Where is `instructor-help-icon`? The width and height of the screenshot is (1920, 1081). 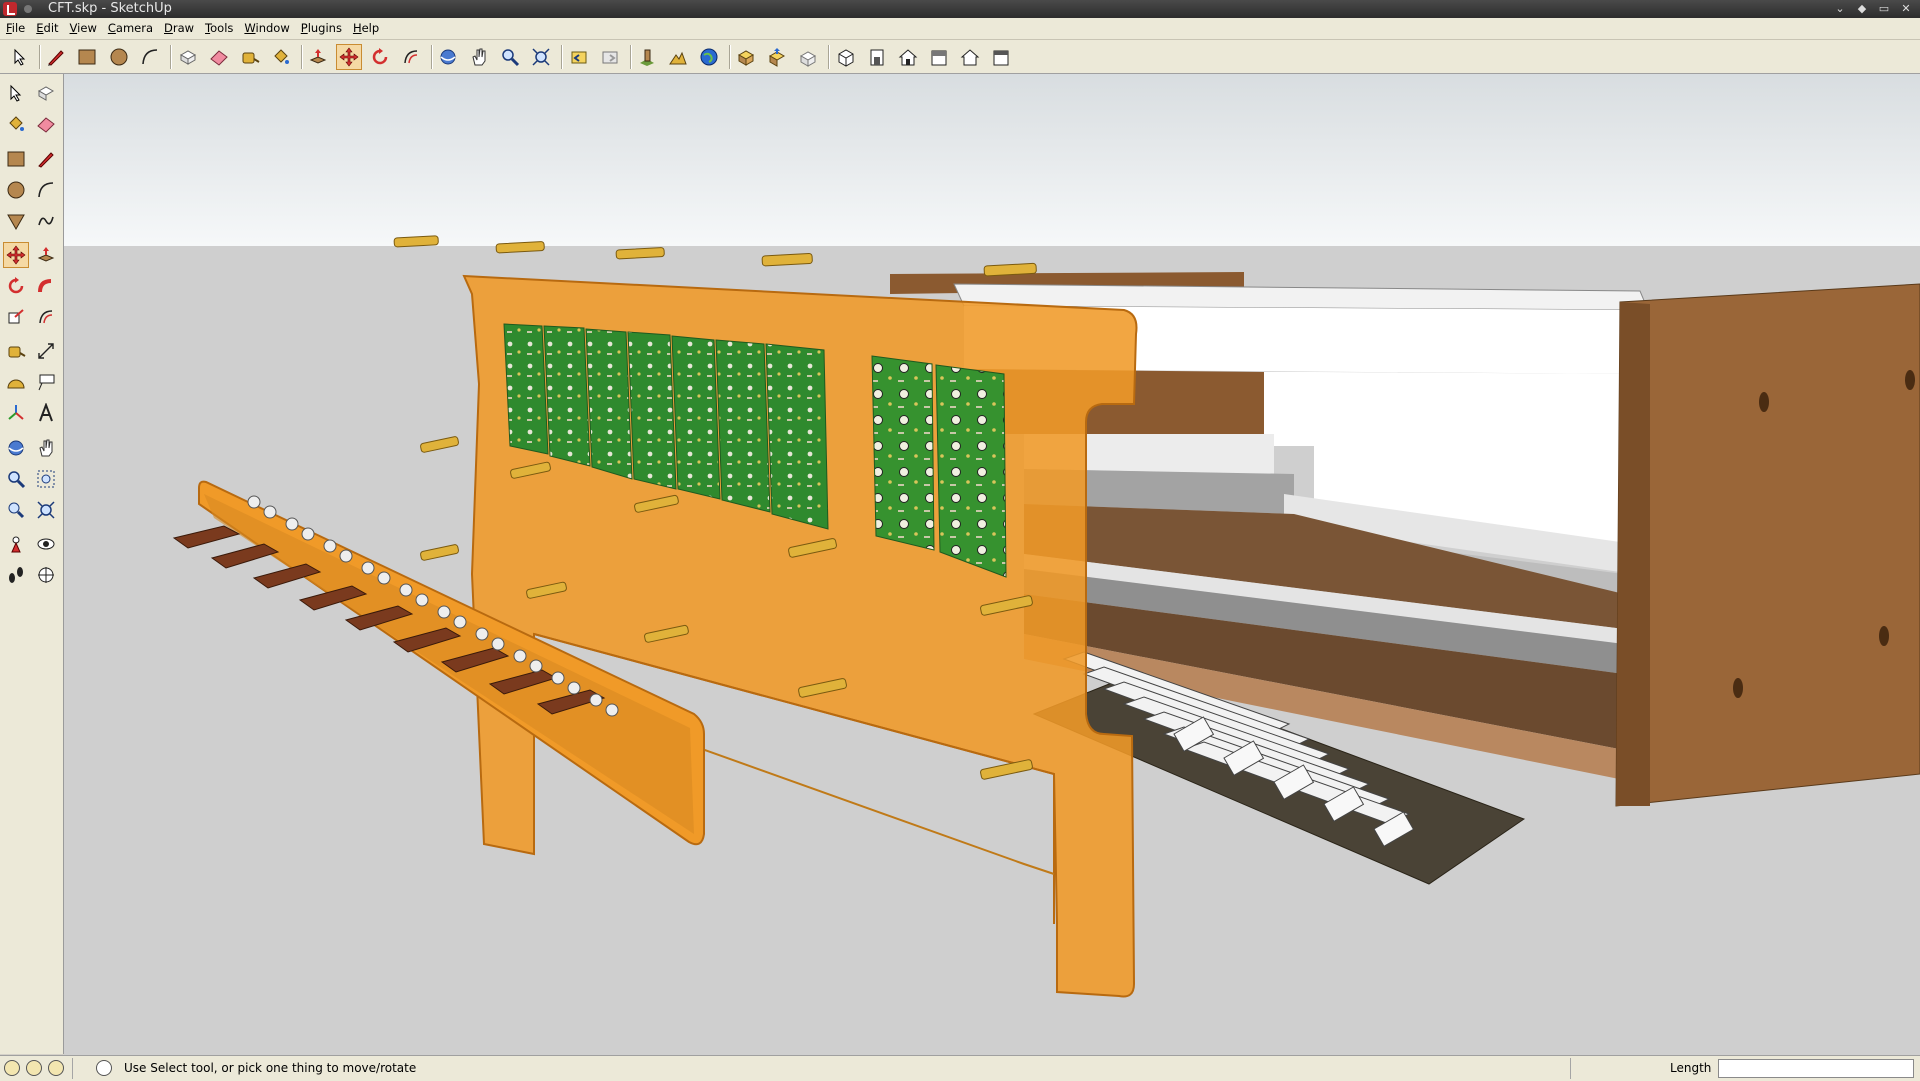 instructor-help-icon is located at coordinates (104, 1068).